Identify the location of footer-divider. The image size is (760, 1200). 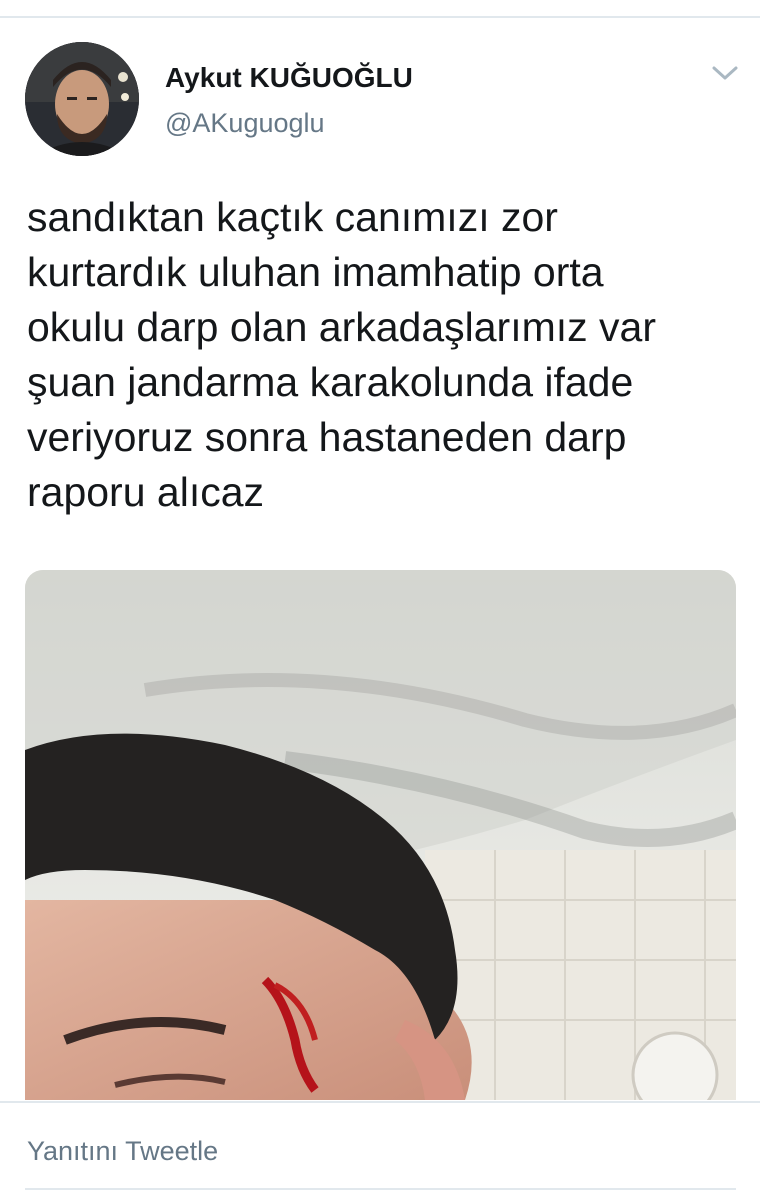
(380, 1189).